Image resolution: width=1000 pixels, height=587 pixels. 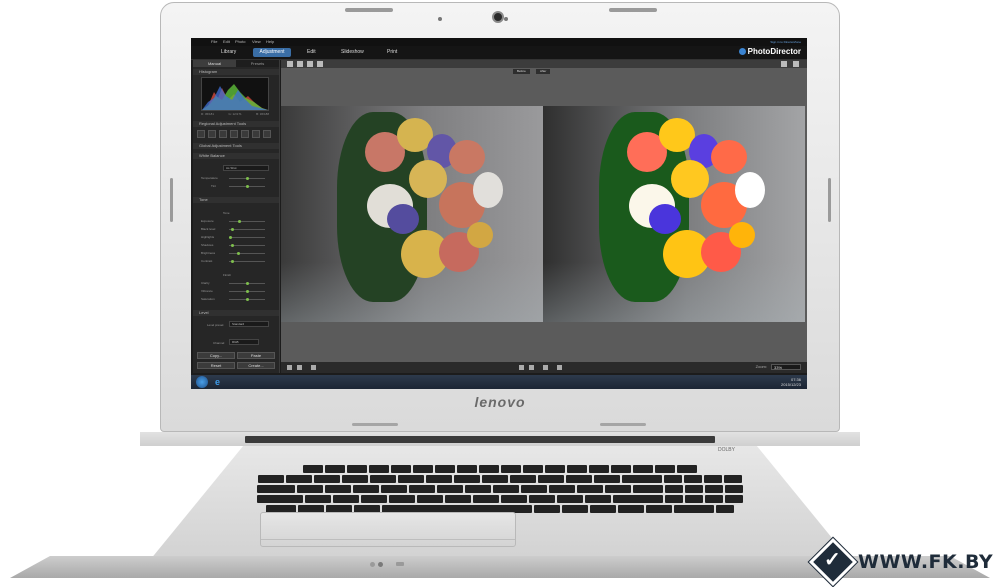 I want to click on grid-view-icon, so click(x=310, y=64).